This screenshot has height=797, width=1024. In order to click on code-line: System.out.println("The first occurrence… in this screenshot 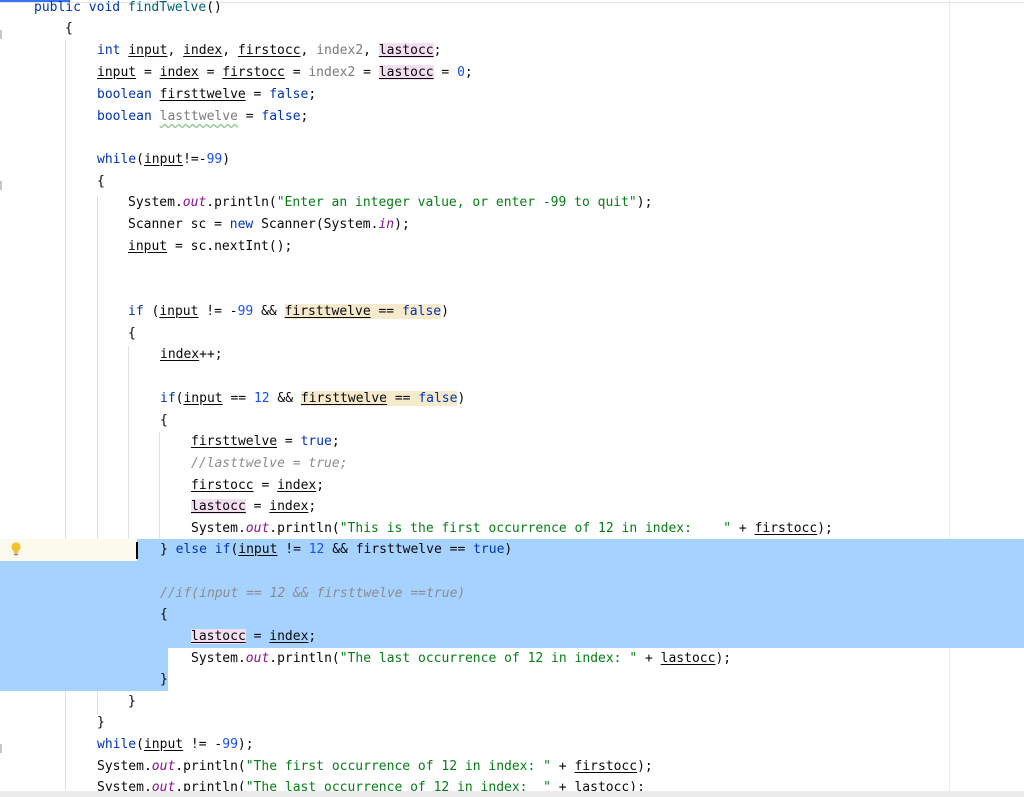, I will do `click(375, 767)`.